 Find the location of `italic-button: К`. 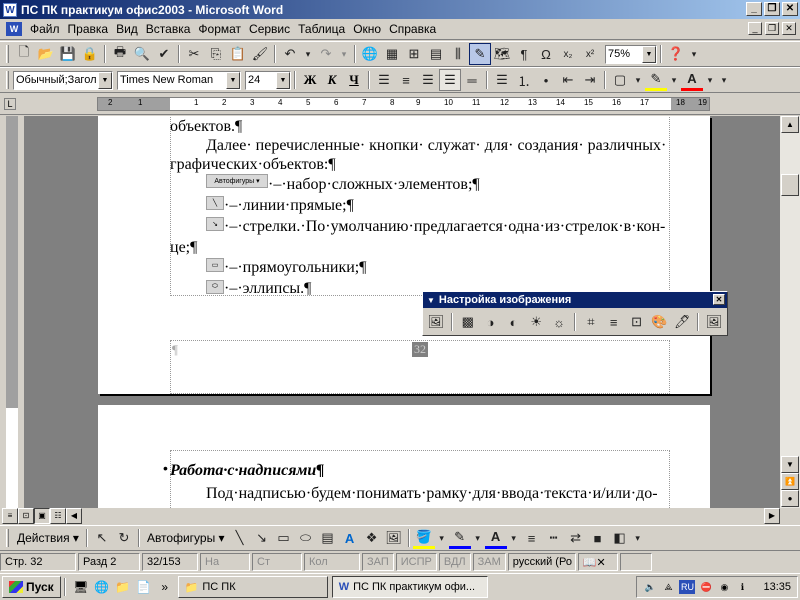

italic-button: К is located at coordinates (332, 80).